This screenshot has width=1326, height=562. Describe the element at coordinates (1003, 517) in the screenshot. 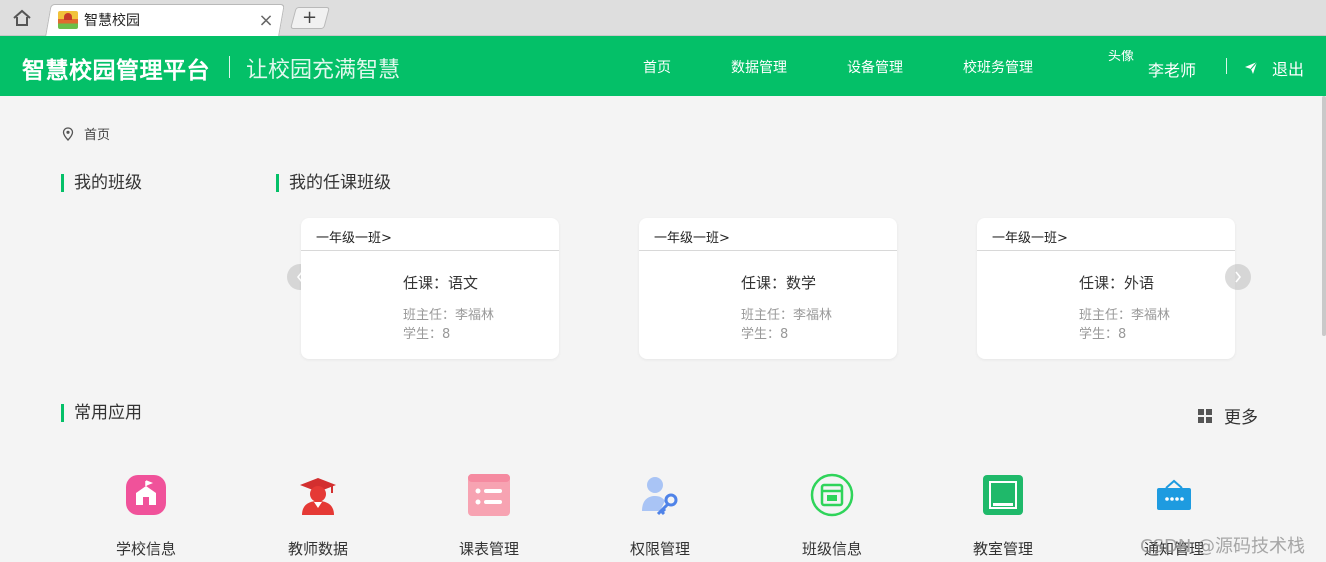

I see `app-classroom-management: 教室管理` at that location.